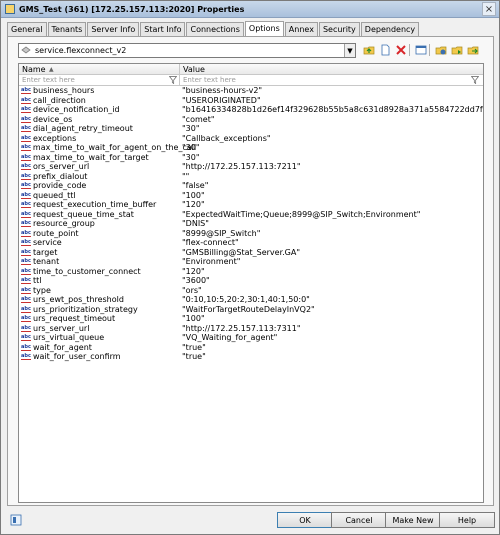  Describe the element at coordinates (251, 158) in the screenshot. I see `table-row: abc max_time_to_wait_for_target "30"` at that location.